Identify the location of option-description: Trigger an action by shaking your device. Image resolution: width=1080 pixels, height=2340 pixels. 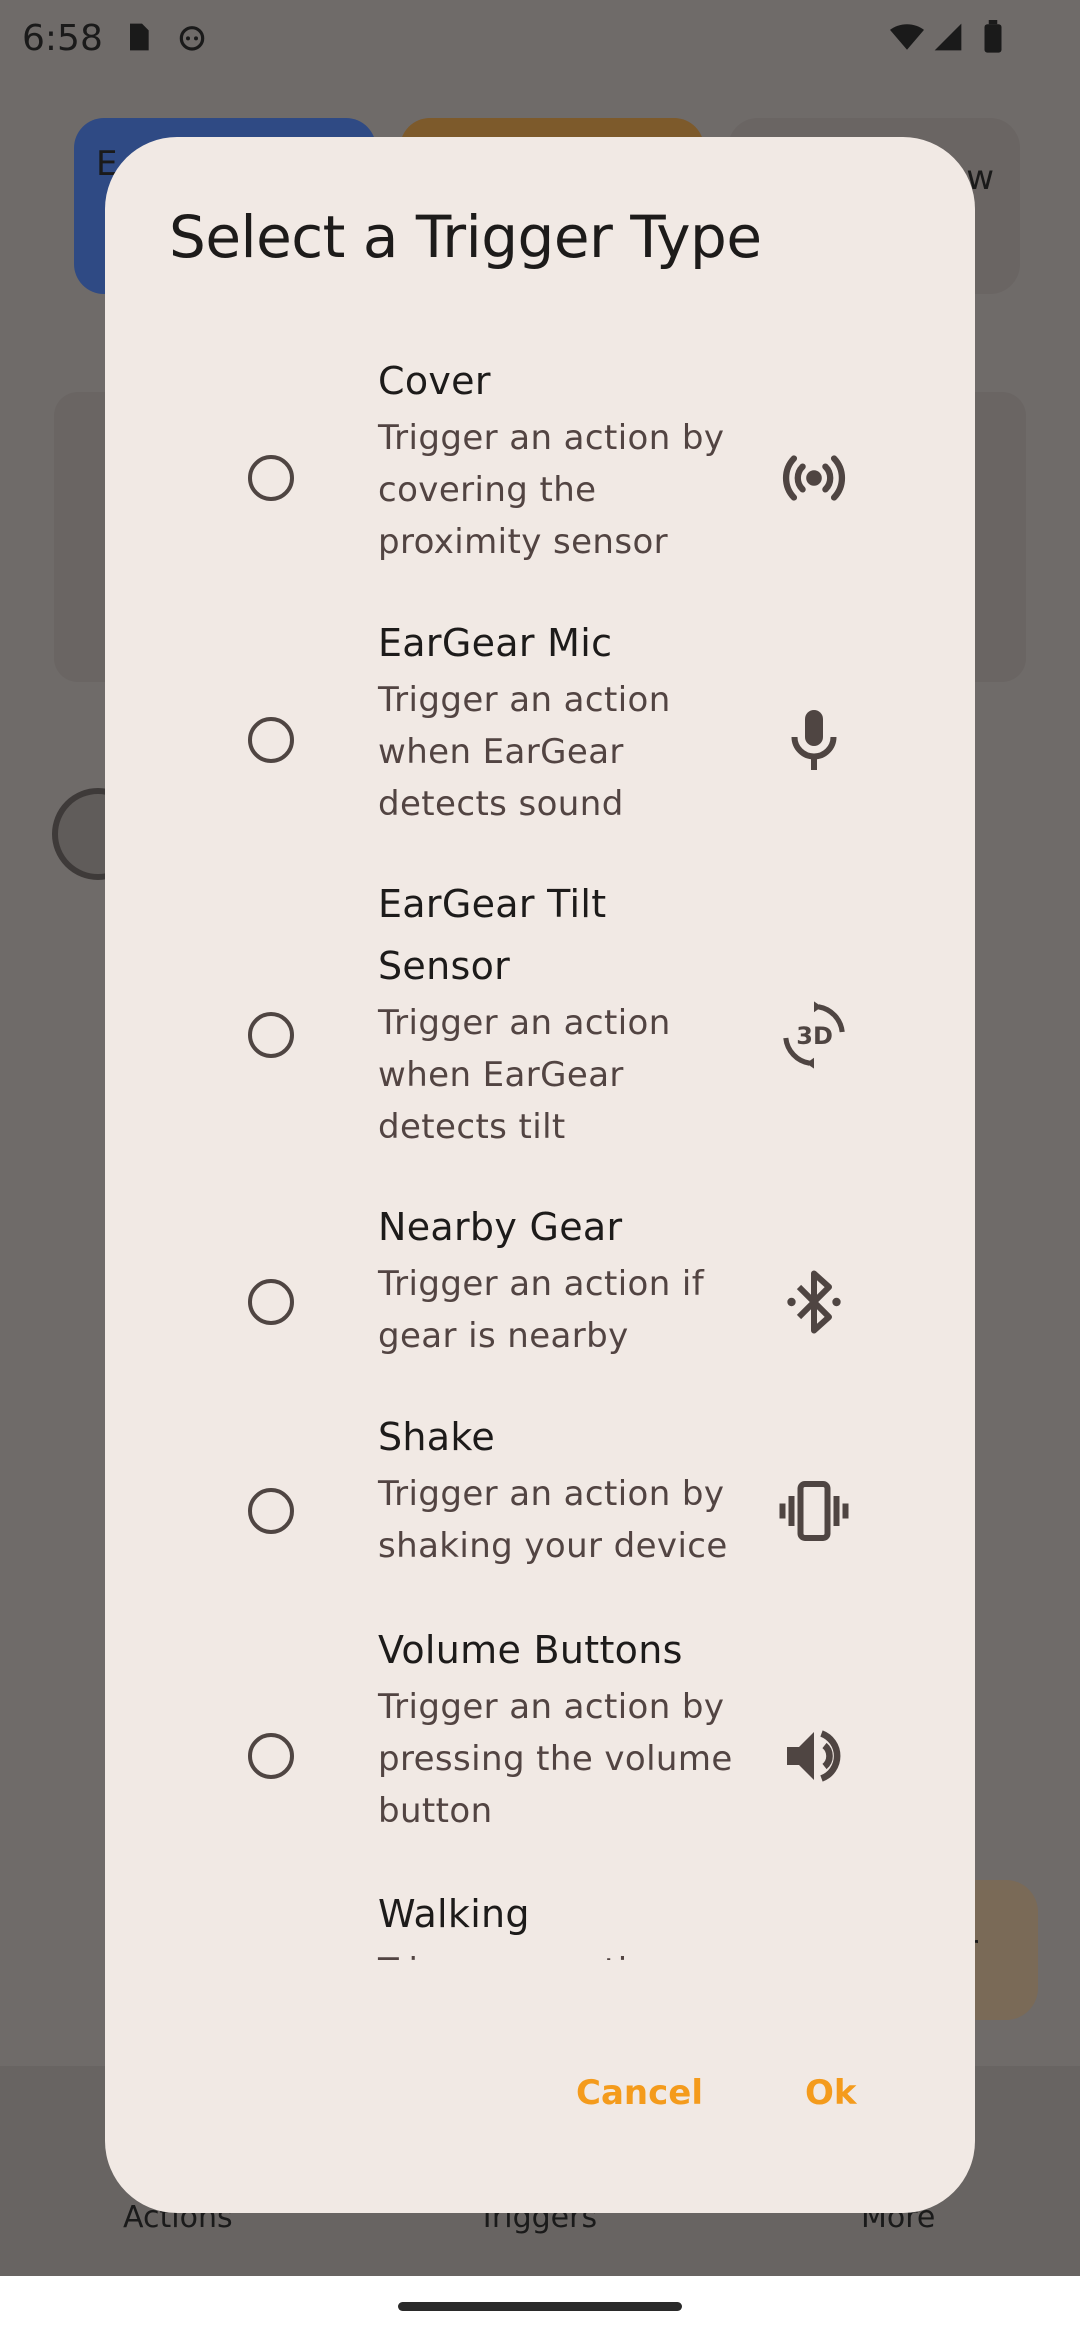
(553, 1520).